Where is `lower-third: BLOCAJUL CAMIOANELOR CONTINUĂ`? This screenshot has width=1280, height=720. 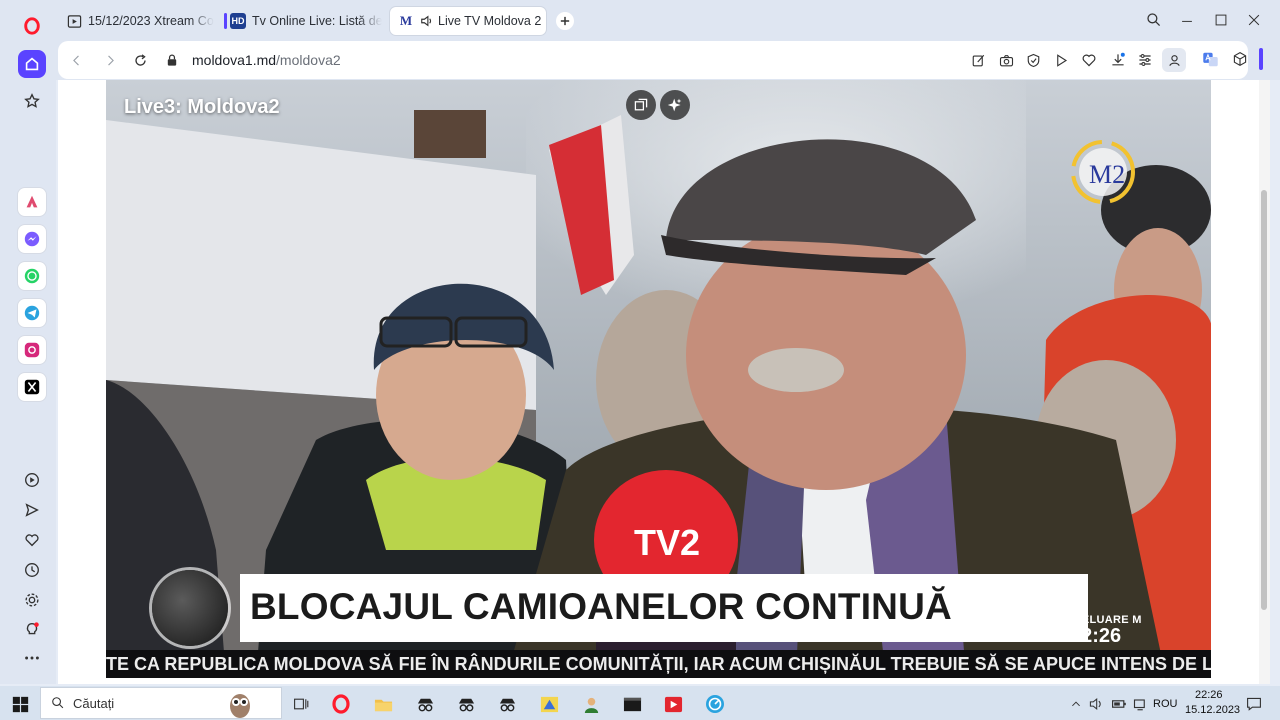 lower-third: BLOCAJUL CAMIOANELOR CONTINUĂ is located at coordinates (664, 608).